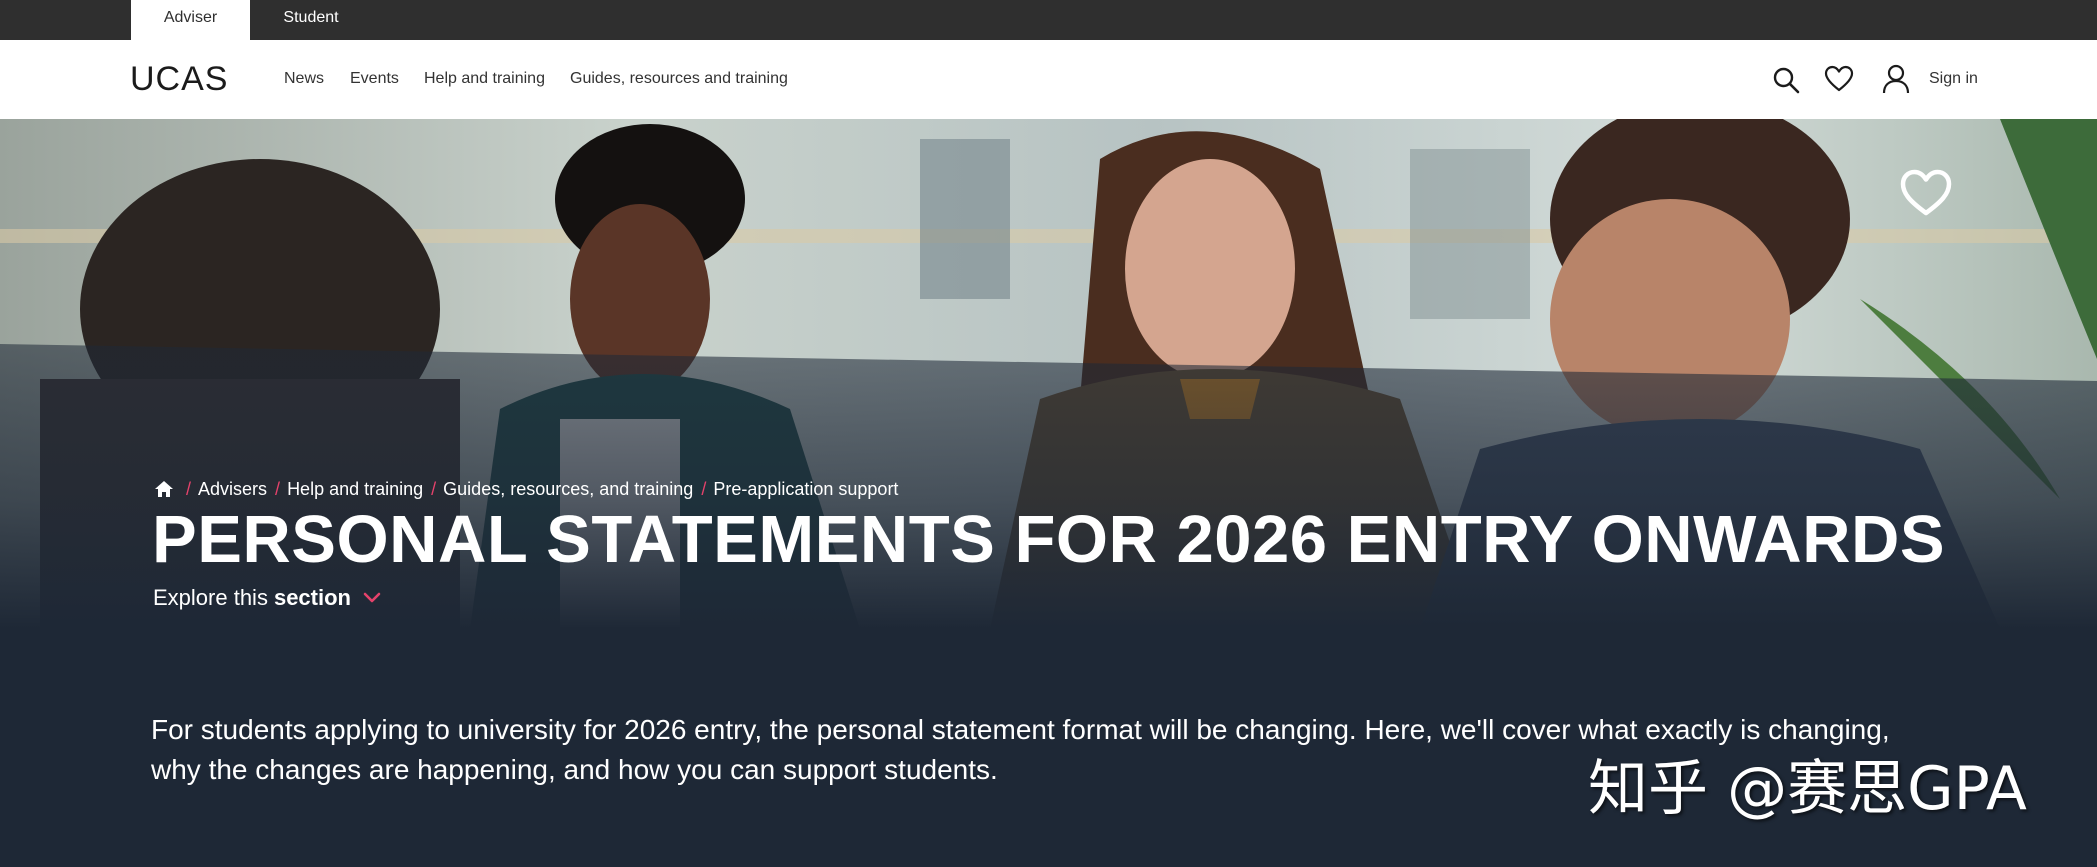 This screenshot has height=867, width=2097. What do you see at coordinates (311, 20) in the screenshot?
I see `tab-student: Student` at bounding box center [311, 20].